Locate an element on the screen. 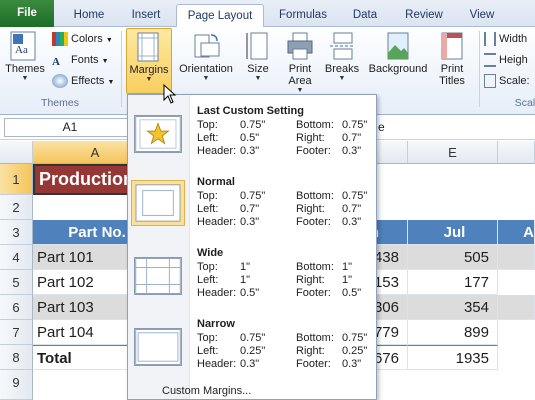  column-header-e: E is located at coordinates (453, 152).